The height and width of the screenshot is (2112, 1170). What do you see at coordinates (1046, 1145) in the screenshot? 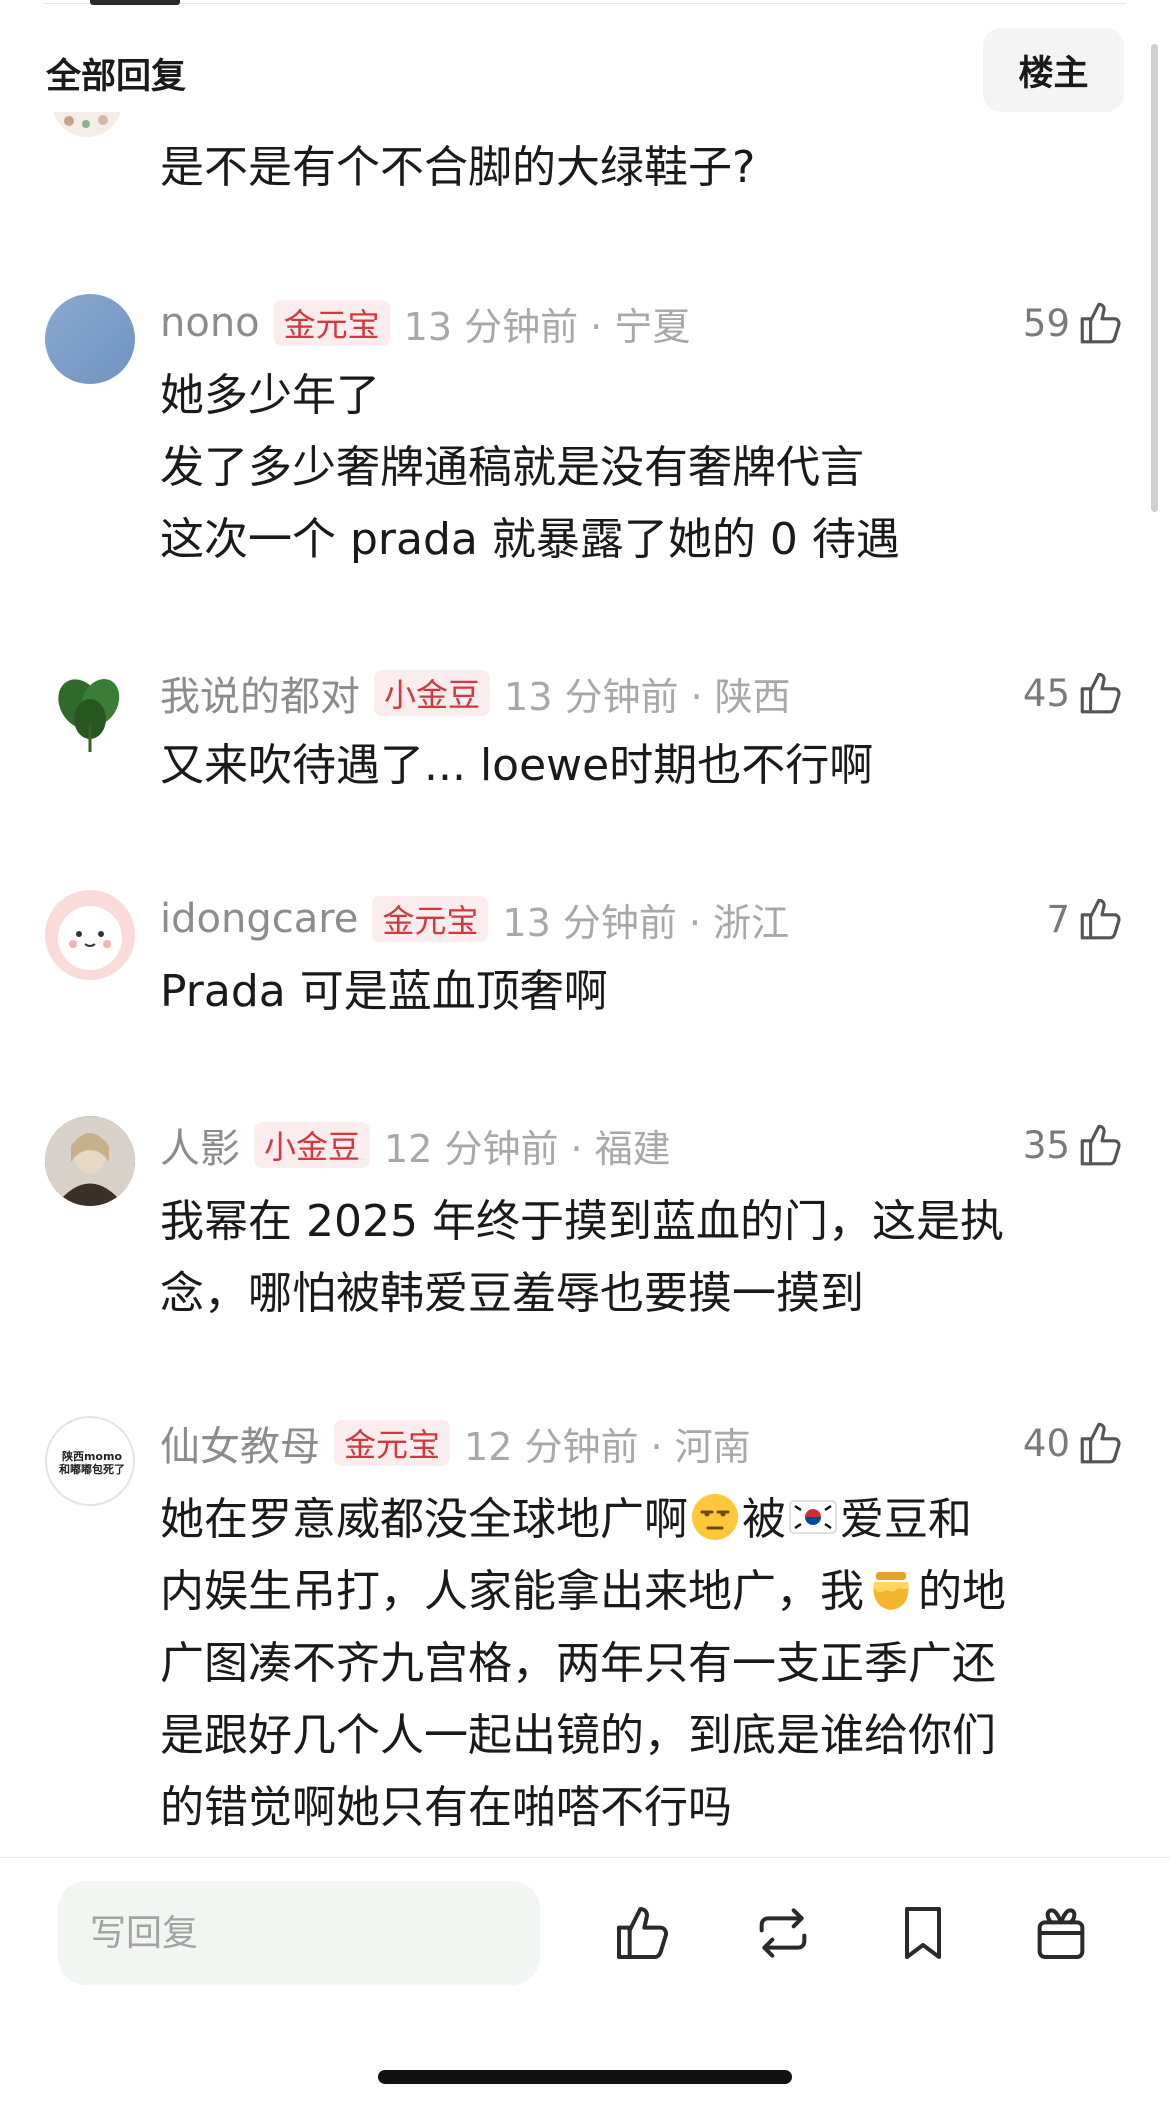
I see `like-count: 35` at bounding box center [1046, 1145].